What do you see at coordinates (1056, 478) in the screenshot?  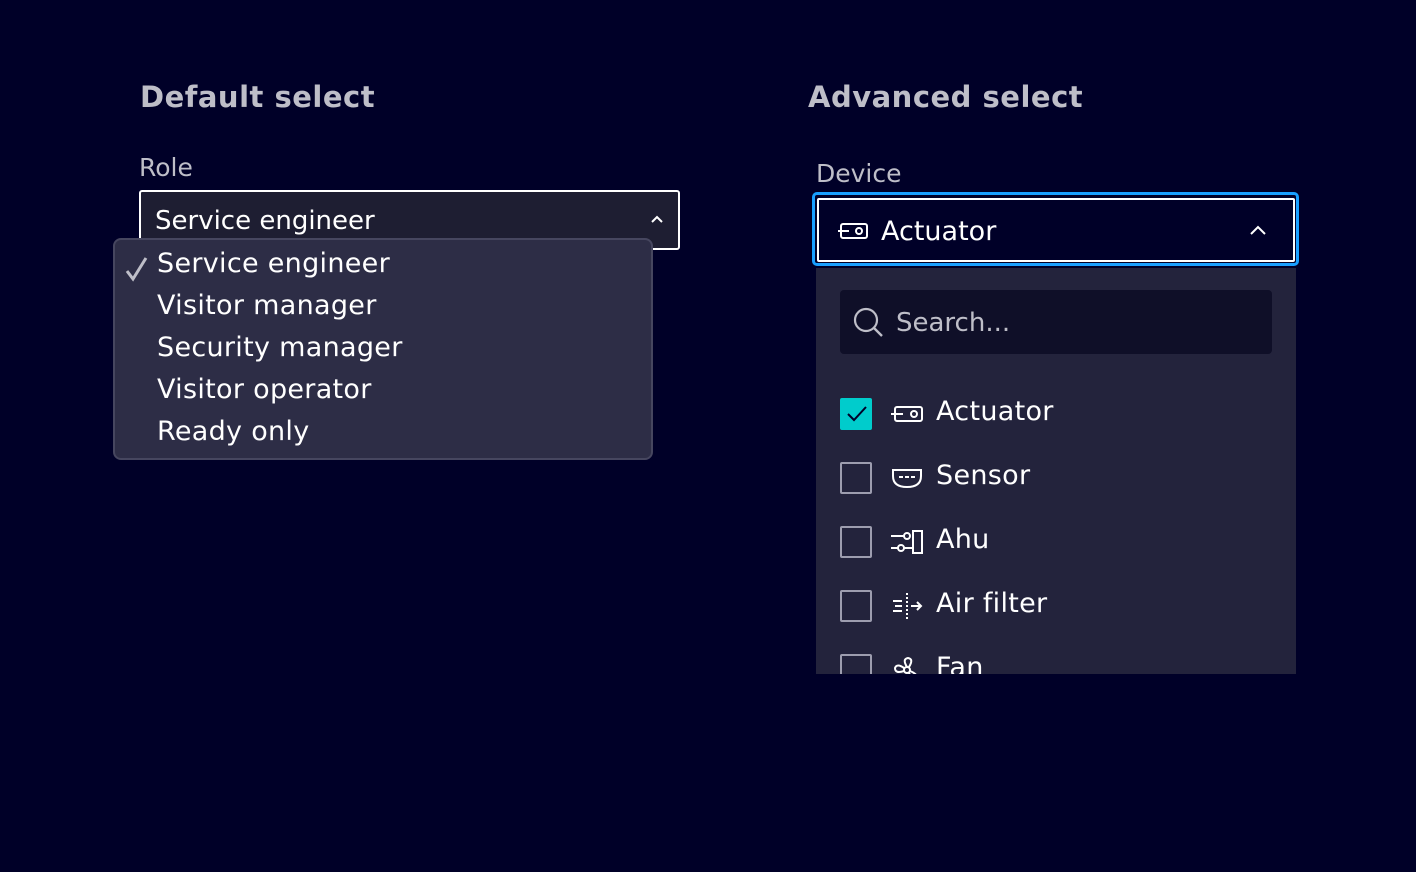 I see `device-option-sensor: Sensor` at bounding box center [1056, 478].